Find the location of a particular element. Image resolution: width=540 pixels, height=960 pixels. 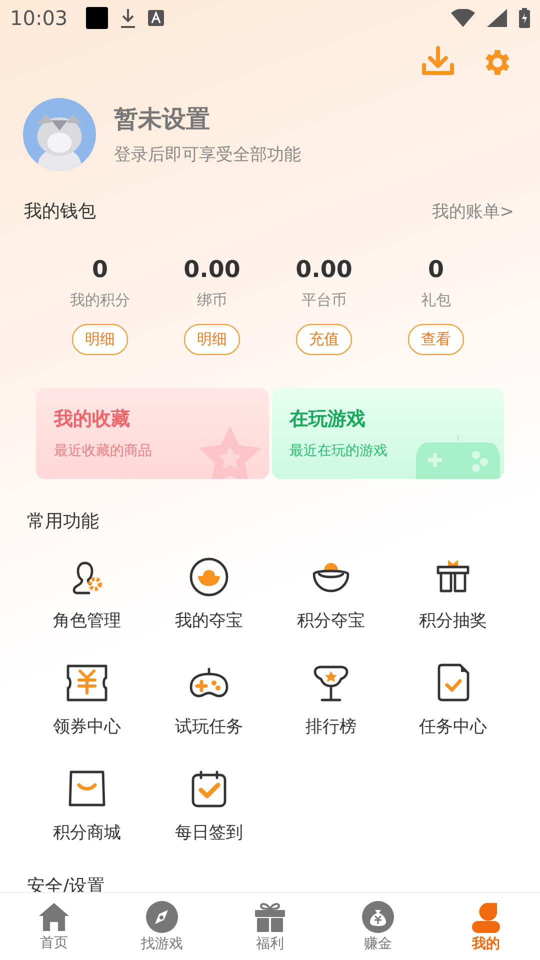

notification-icon is located at coordinates (97, 18).